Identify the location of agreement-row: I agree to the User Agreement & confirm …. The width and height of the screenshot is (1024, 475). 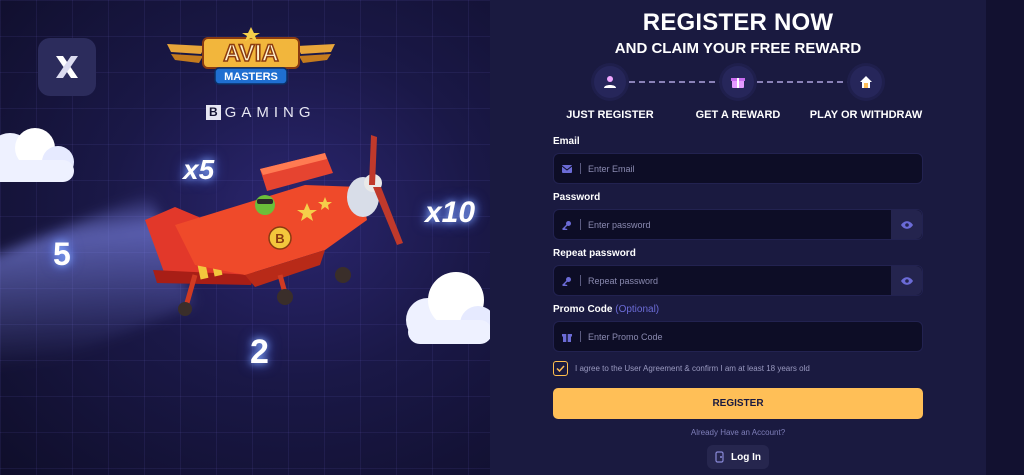
(738, 368).